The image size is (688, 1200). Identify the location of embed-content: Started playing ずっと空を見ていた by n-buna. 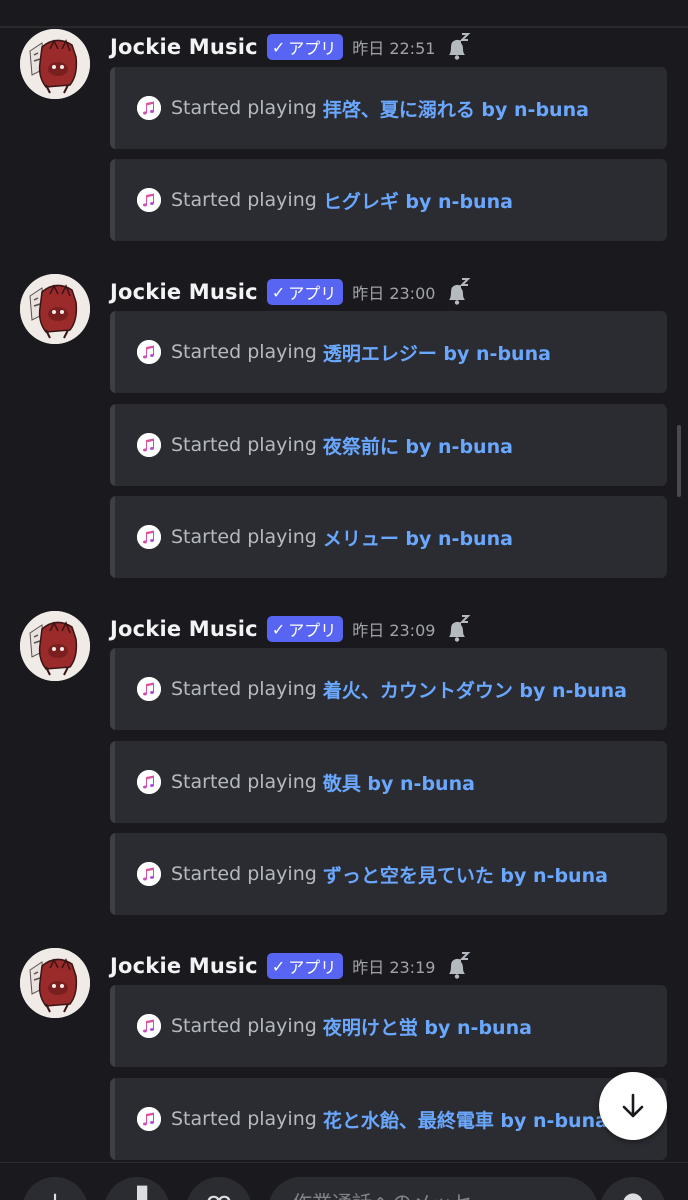
(397, 874).